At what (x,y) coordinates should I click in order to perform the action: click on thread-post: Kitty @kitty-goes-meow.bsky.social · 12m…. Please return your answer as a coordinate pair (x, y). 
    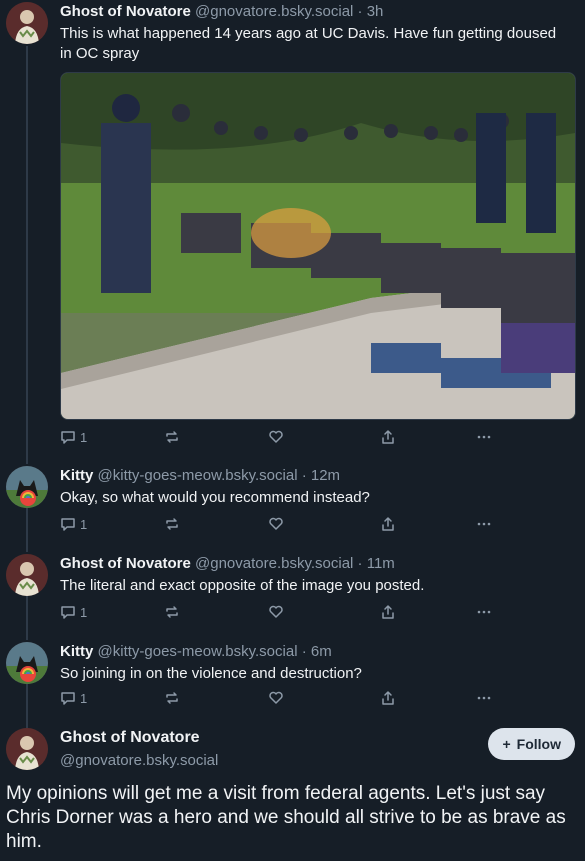
    Looking at the image, I should click on (292, 504).